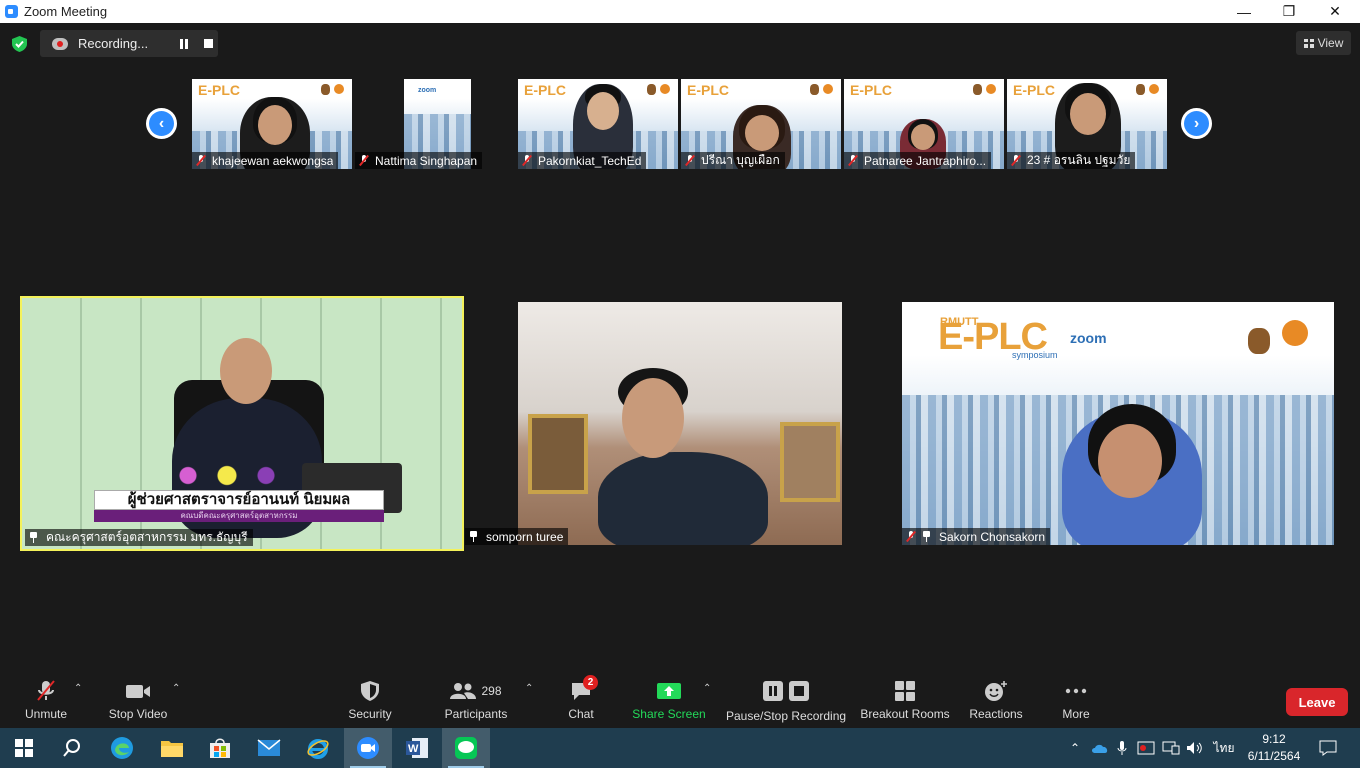 This screenshot has width=1360, height=768. What do you see at coordinates (786, 701) in the screenshot?
I see `pause-stop-recording-button: Pause/Stop Recording` at bounding box center [786, 701].